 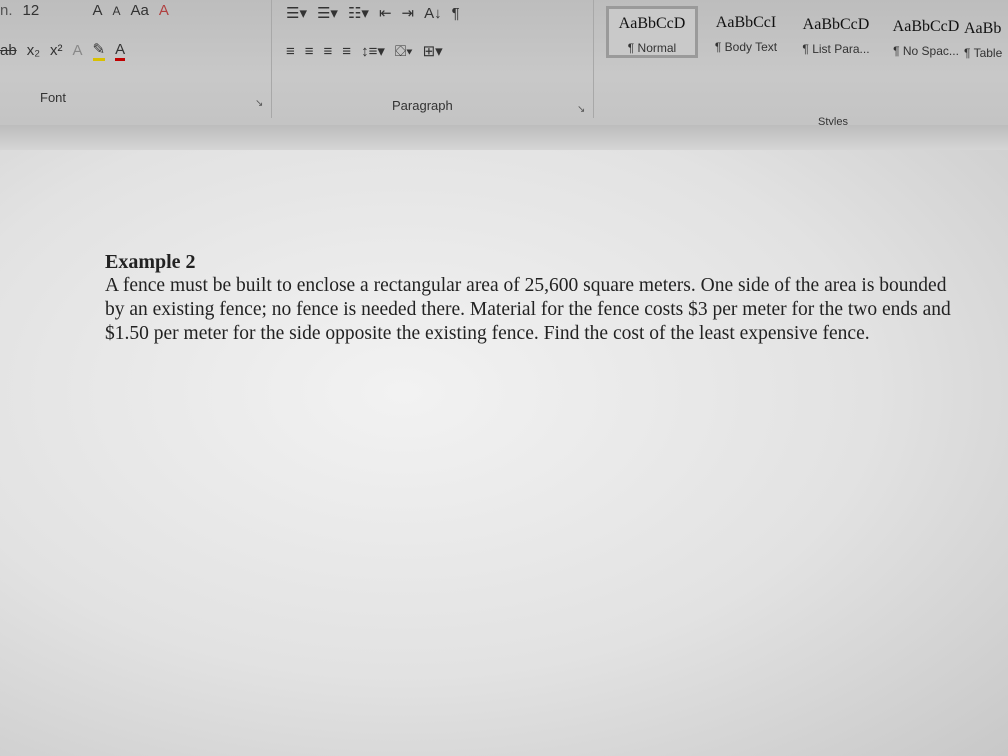 What do you see at coordinates (150, 262) in the screenshot?
I see `example-heading: Example 2` at bounding box center [150, 262].